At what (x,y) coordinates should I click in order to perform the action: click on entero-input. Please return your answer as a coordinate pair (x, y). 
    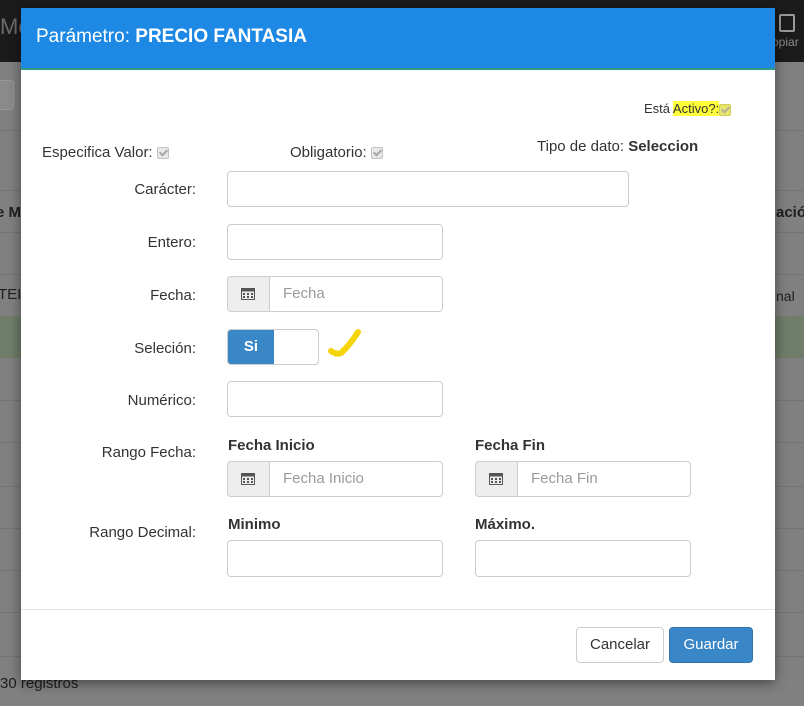
    Looking at the image, I should click on (335, 242).